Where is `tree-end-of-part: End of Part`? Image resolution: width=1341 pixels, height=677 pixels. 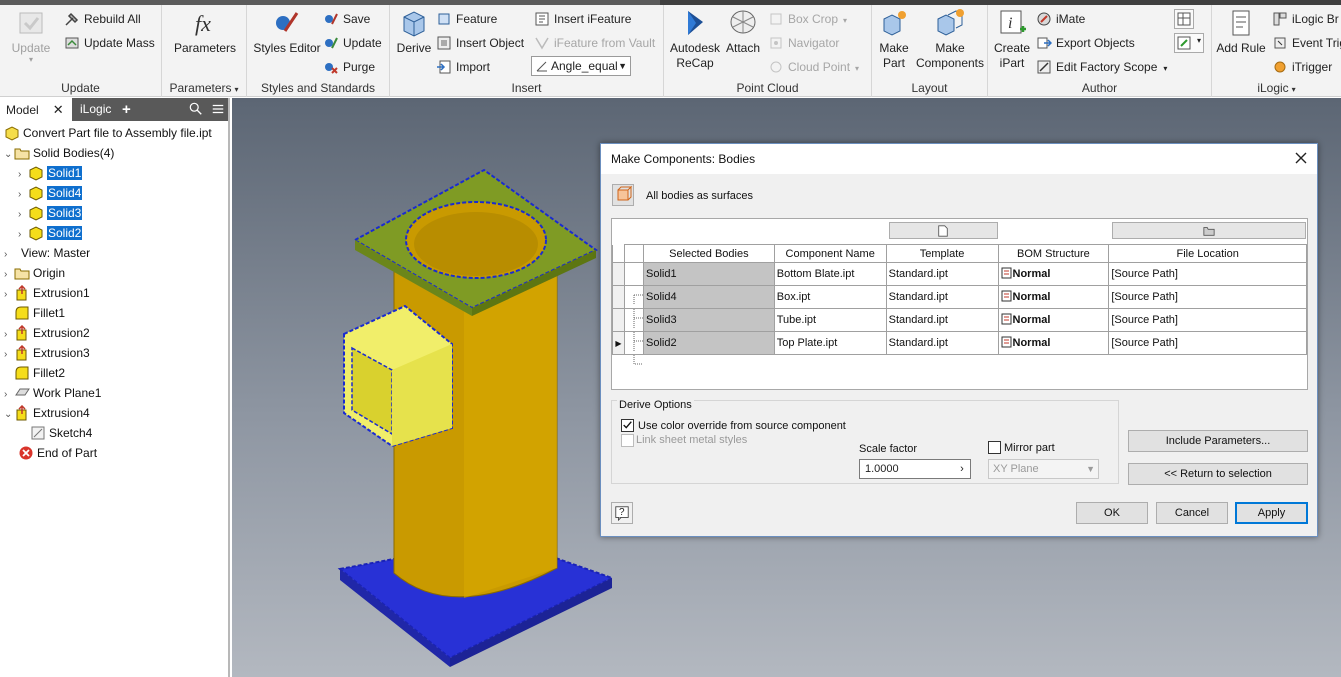
tree-end-of-part: End of Part is located at coordinates (57, 453).